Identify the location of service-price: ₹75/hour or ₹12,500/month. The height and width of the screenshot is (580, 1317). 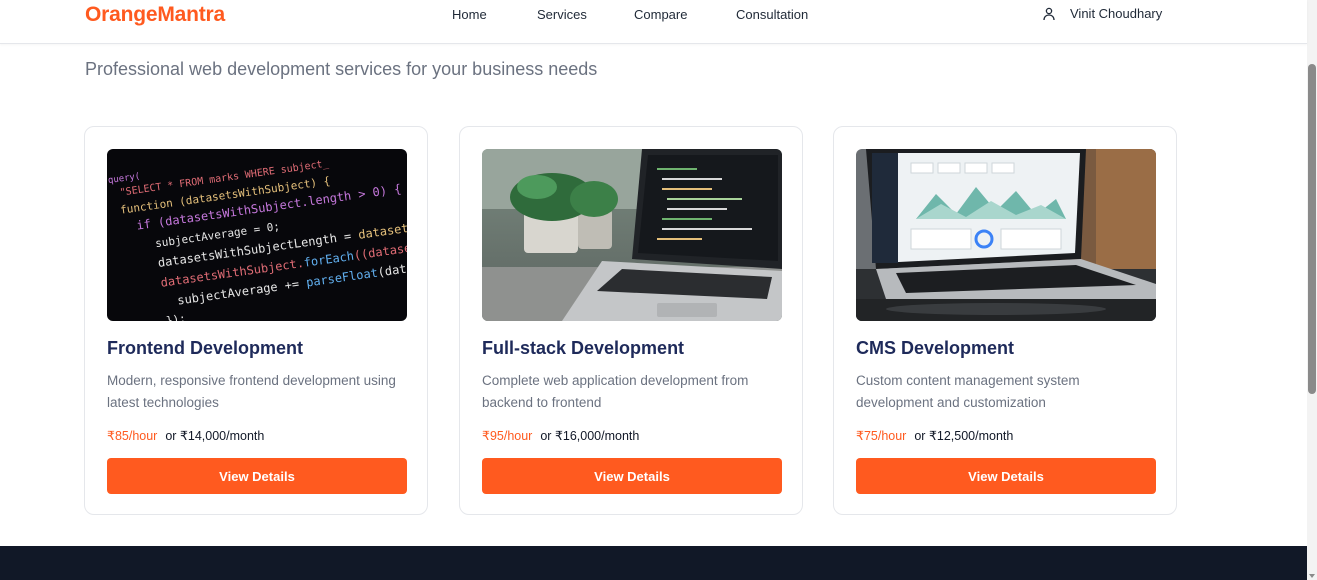
(934, 435).